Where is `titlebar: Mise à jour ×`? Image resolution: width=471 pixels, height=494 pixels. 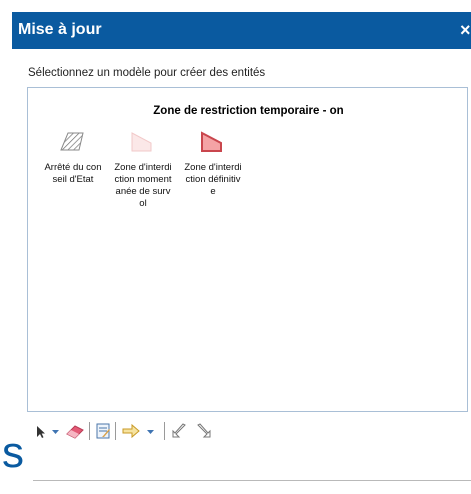 titlebar: Mise à jour × is located at coordinates (241, 30).